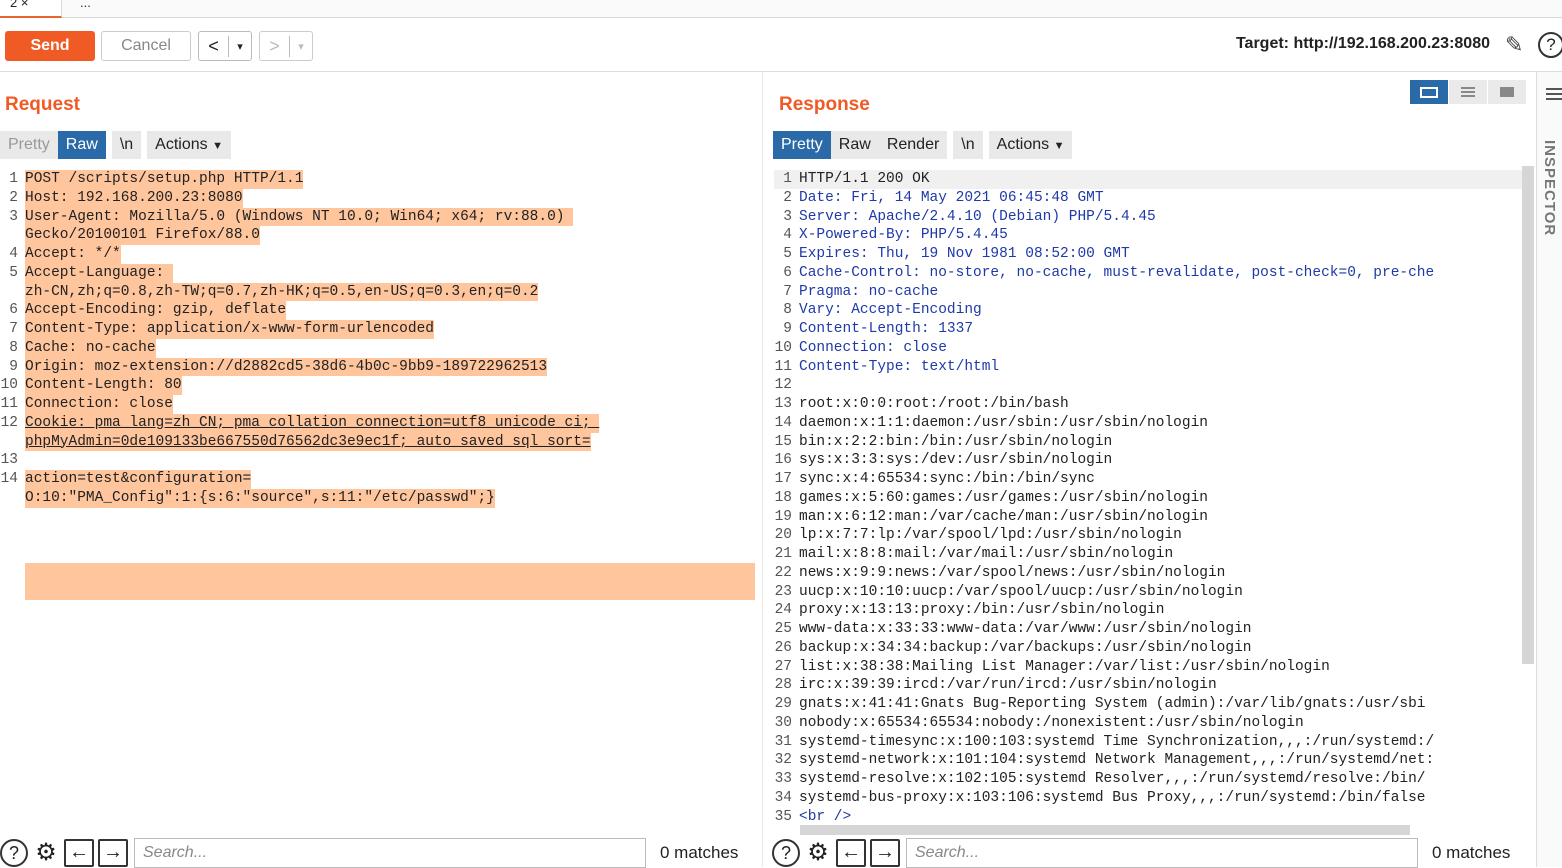 The image size is (1562, 868). What do you see at coordinates (214, 46) in the screenshot?
I see `back-arrow-icon: <` at bounding box center [214, 46].